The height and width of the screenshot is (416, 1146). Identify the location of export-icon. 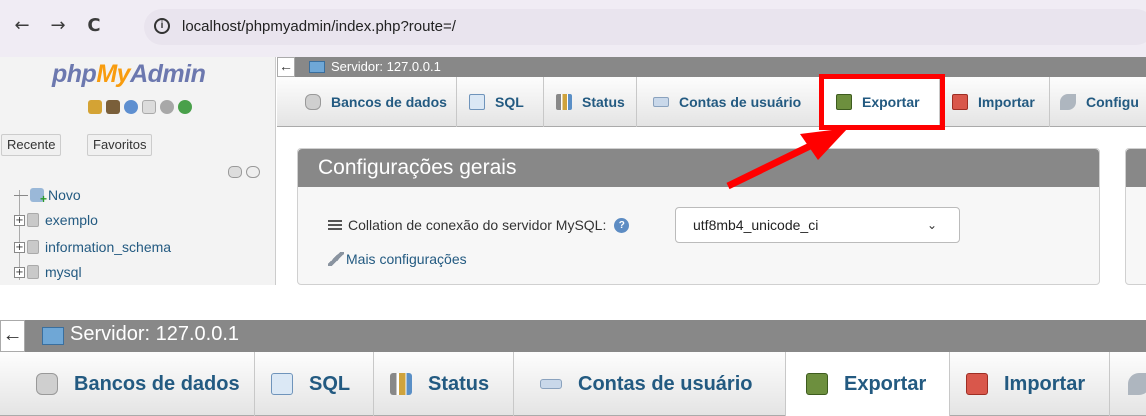
(817, 384).